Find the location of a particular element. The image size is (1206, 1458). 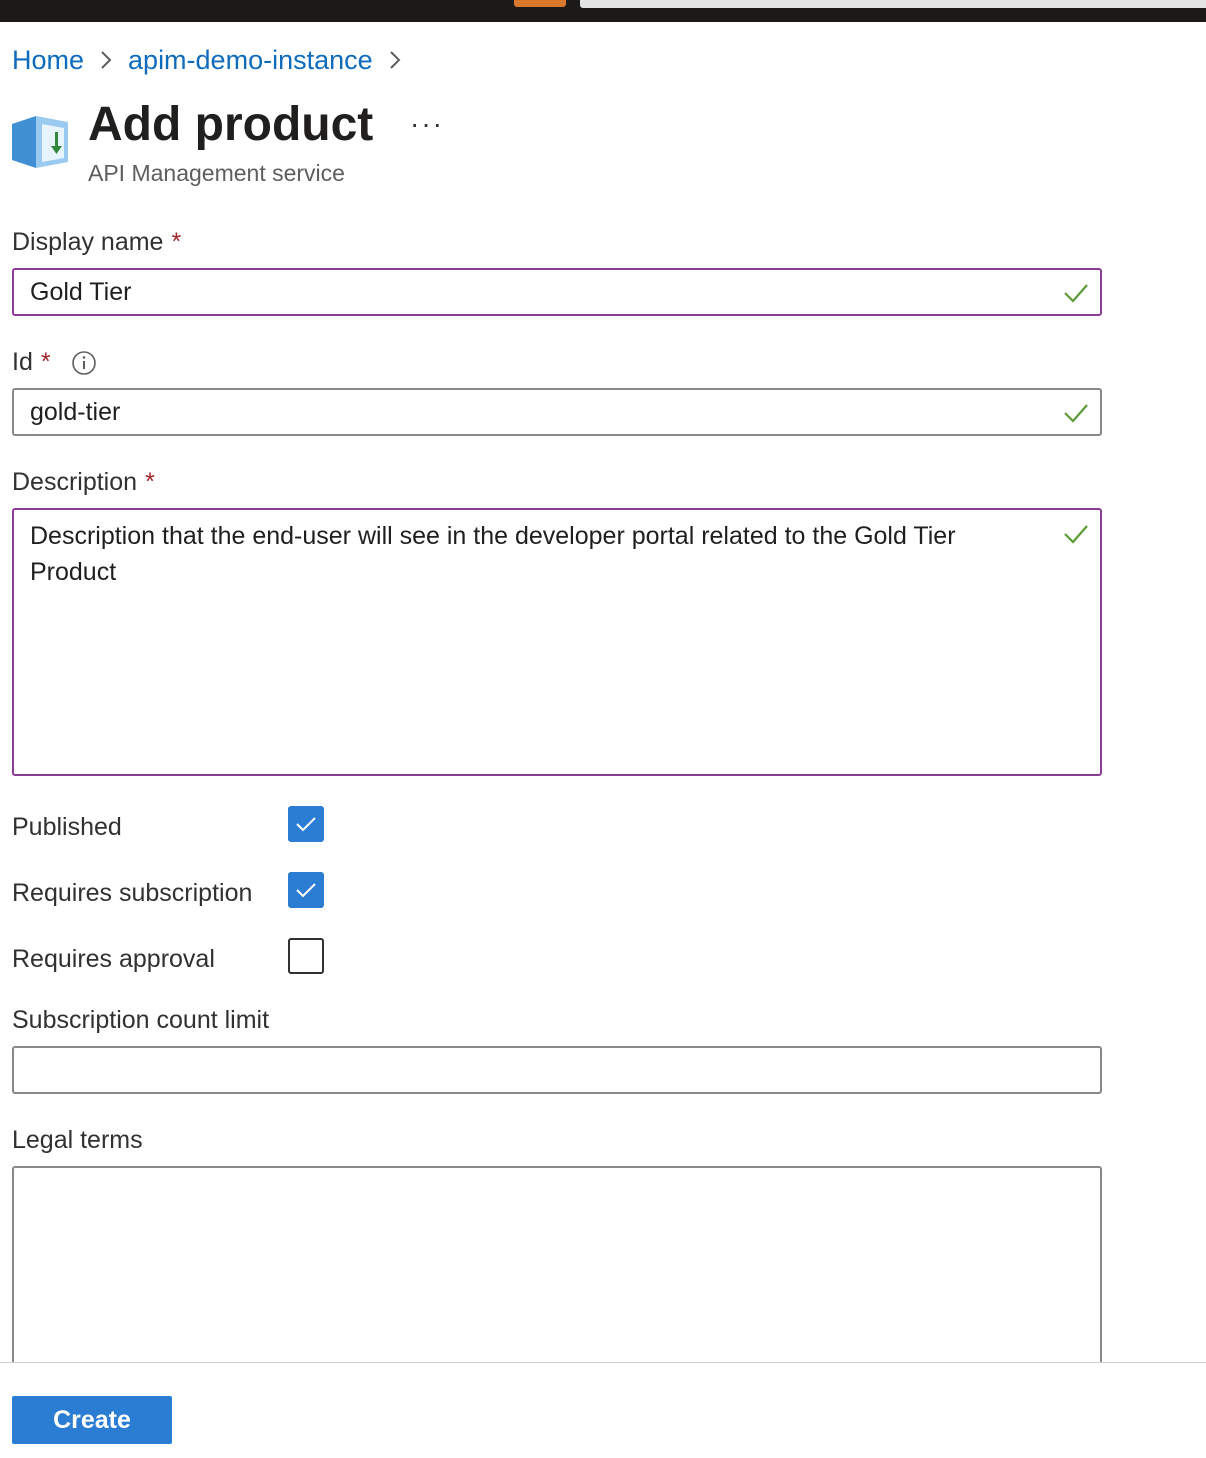

display-name-label-text: Display name is located at coordinates (88, 242).